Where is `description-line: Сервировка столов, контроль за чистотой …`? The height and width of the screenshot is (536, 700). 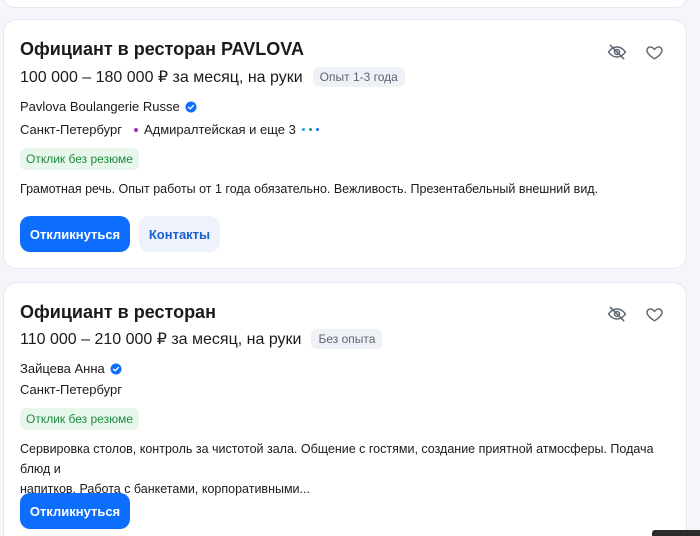
description-line: Сервировка столов, контроль за чистотой … is located at coordinates (337, 459).